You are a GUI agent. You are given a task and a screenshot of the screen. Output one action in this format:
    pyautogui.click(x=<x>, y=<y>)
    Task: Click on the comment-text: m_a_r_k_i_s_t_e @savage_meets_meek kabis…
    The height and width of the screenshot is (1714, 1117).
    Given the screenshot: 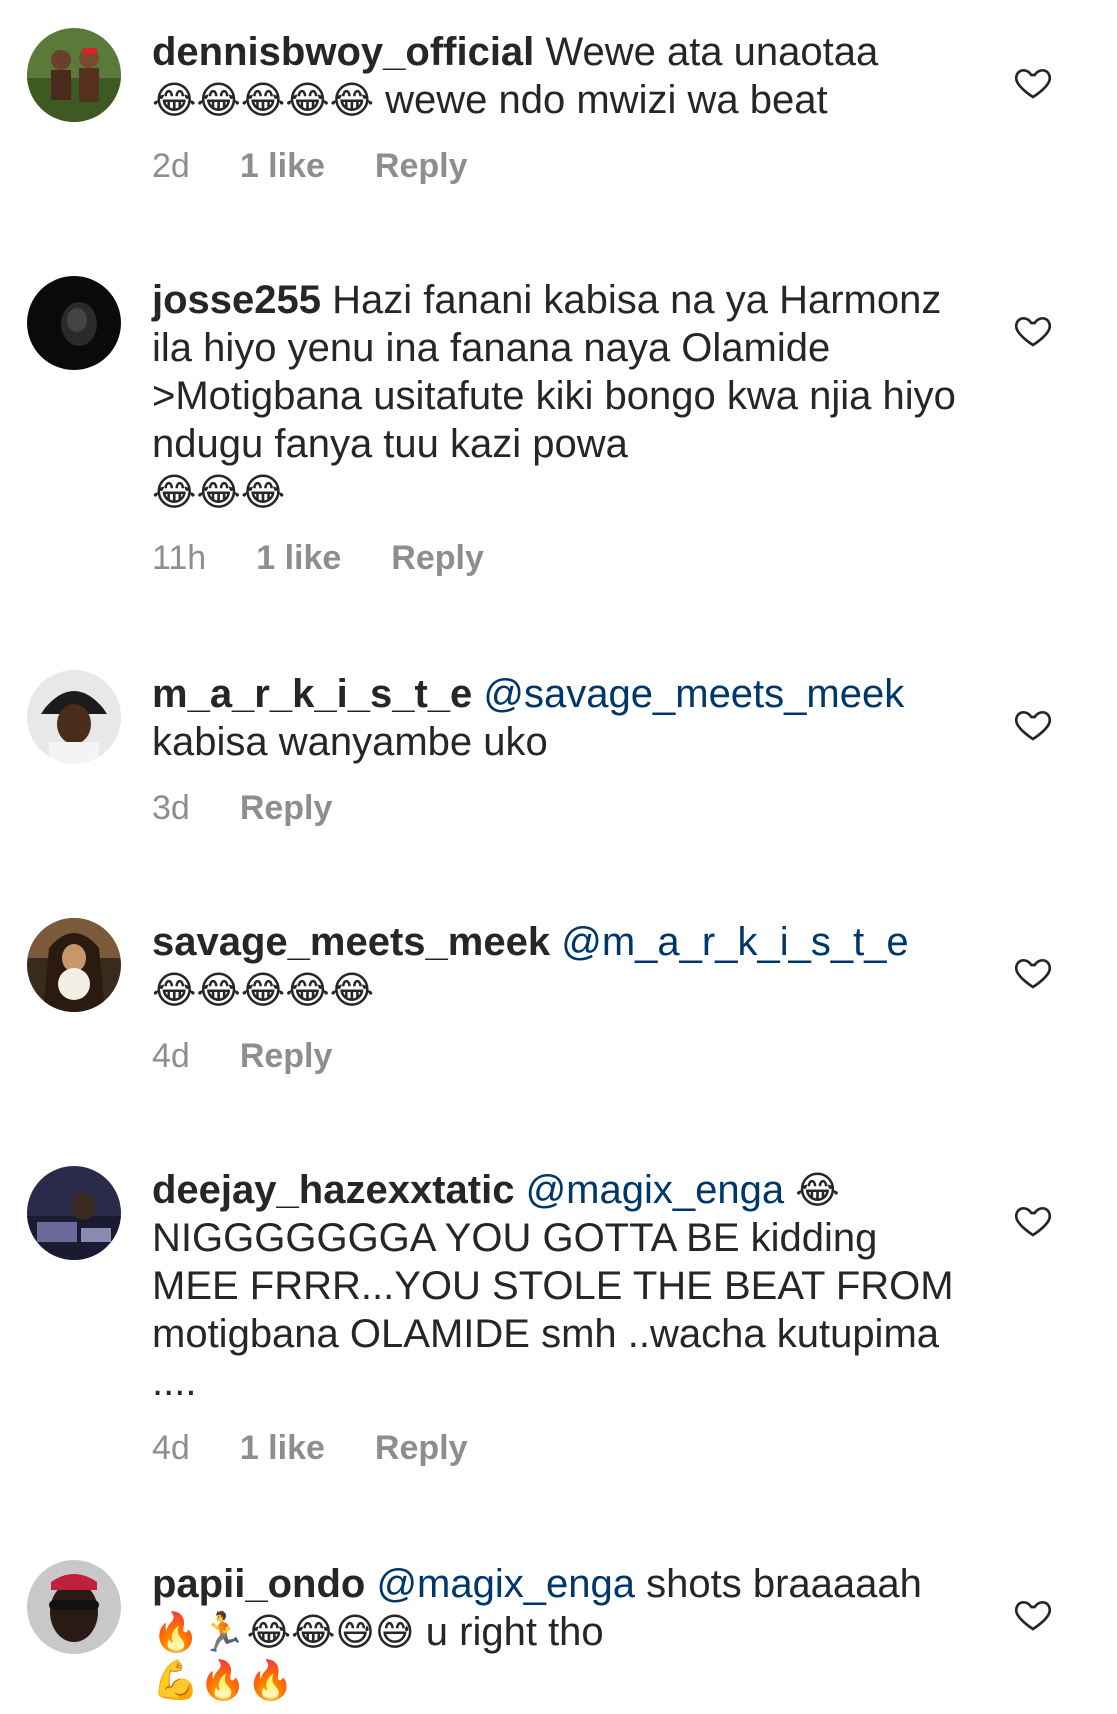 What is the action you would take?
    pyautogui.click(x=557, y=718)
    